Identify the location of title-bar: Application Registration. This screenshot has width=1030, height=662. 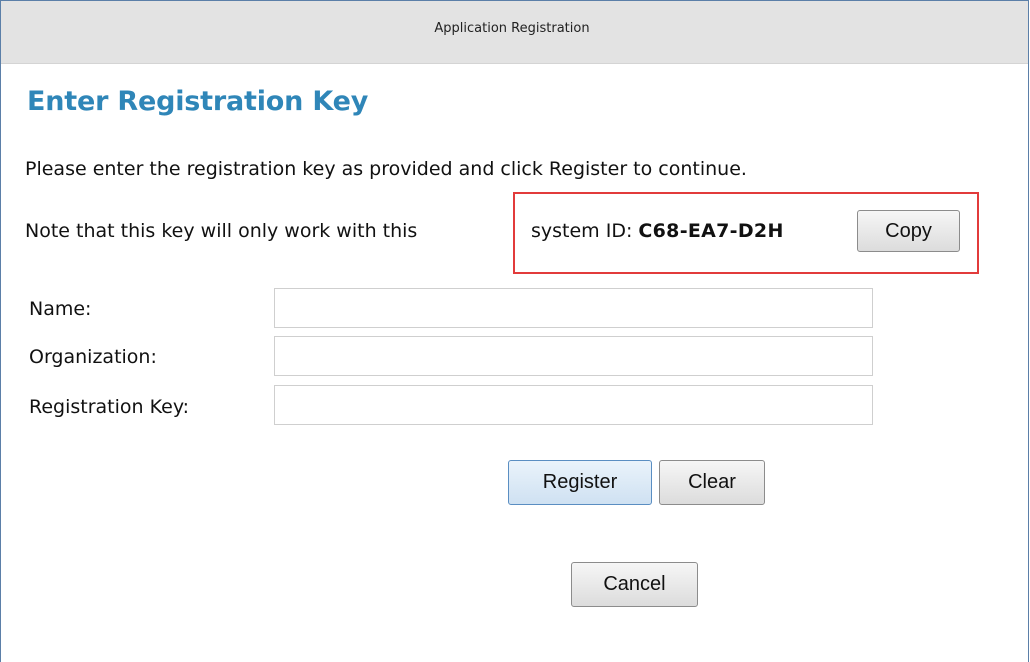
(514, 32).